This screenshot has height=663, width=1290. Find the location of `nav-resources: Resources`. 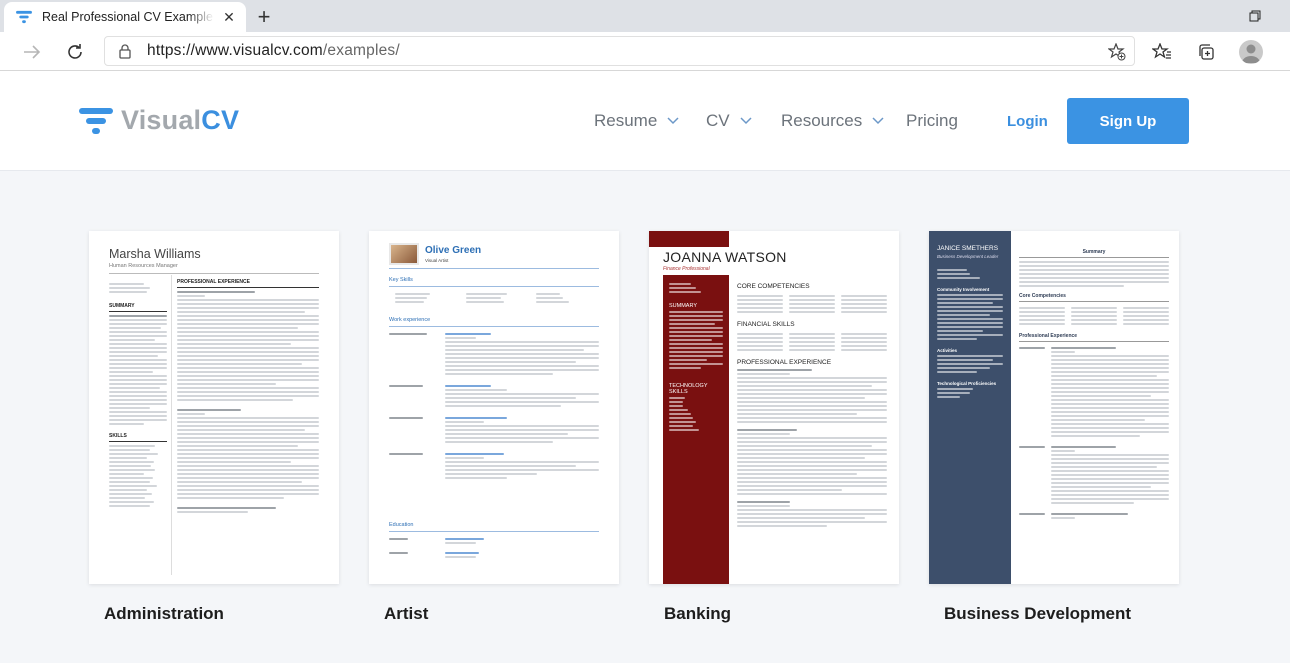

nav-resources: Resources is located at coordinates (832, 121).